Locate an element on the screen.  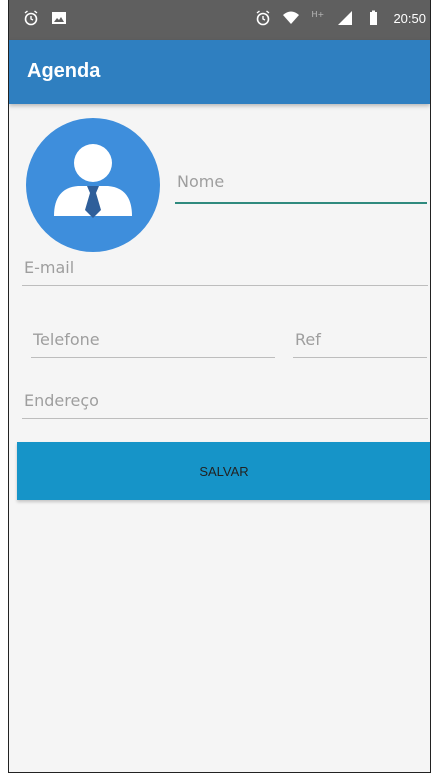
email-field is located at coordinates (225, 272).